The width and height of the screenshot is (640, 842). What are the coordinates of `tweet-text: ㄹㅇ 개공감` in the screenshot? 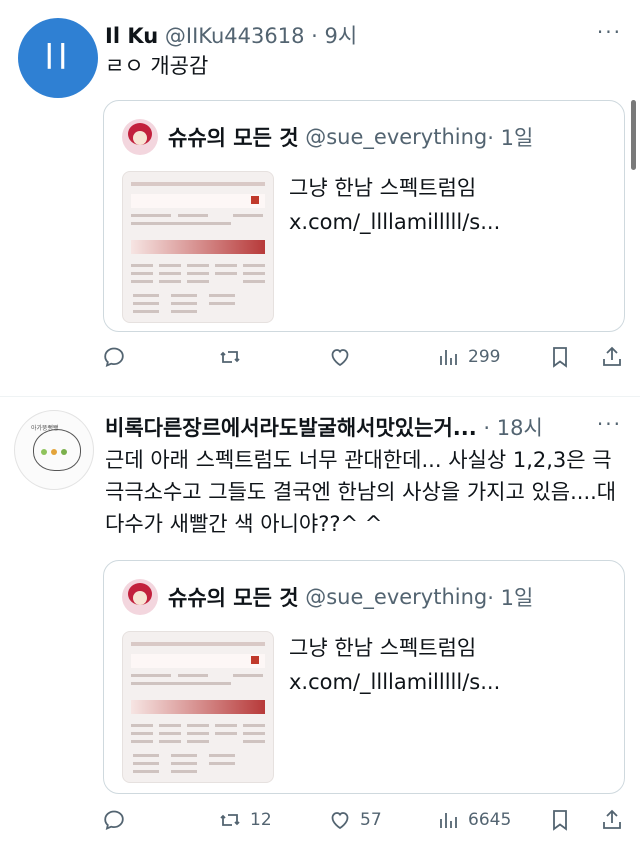 It's located at (157, 66).